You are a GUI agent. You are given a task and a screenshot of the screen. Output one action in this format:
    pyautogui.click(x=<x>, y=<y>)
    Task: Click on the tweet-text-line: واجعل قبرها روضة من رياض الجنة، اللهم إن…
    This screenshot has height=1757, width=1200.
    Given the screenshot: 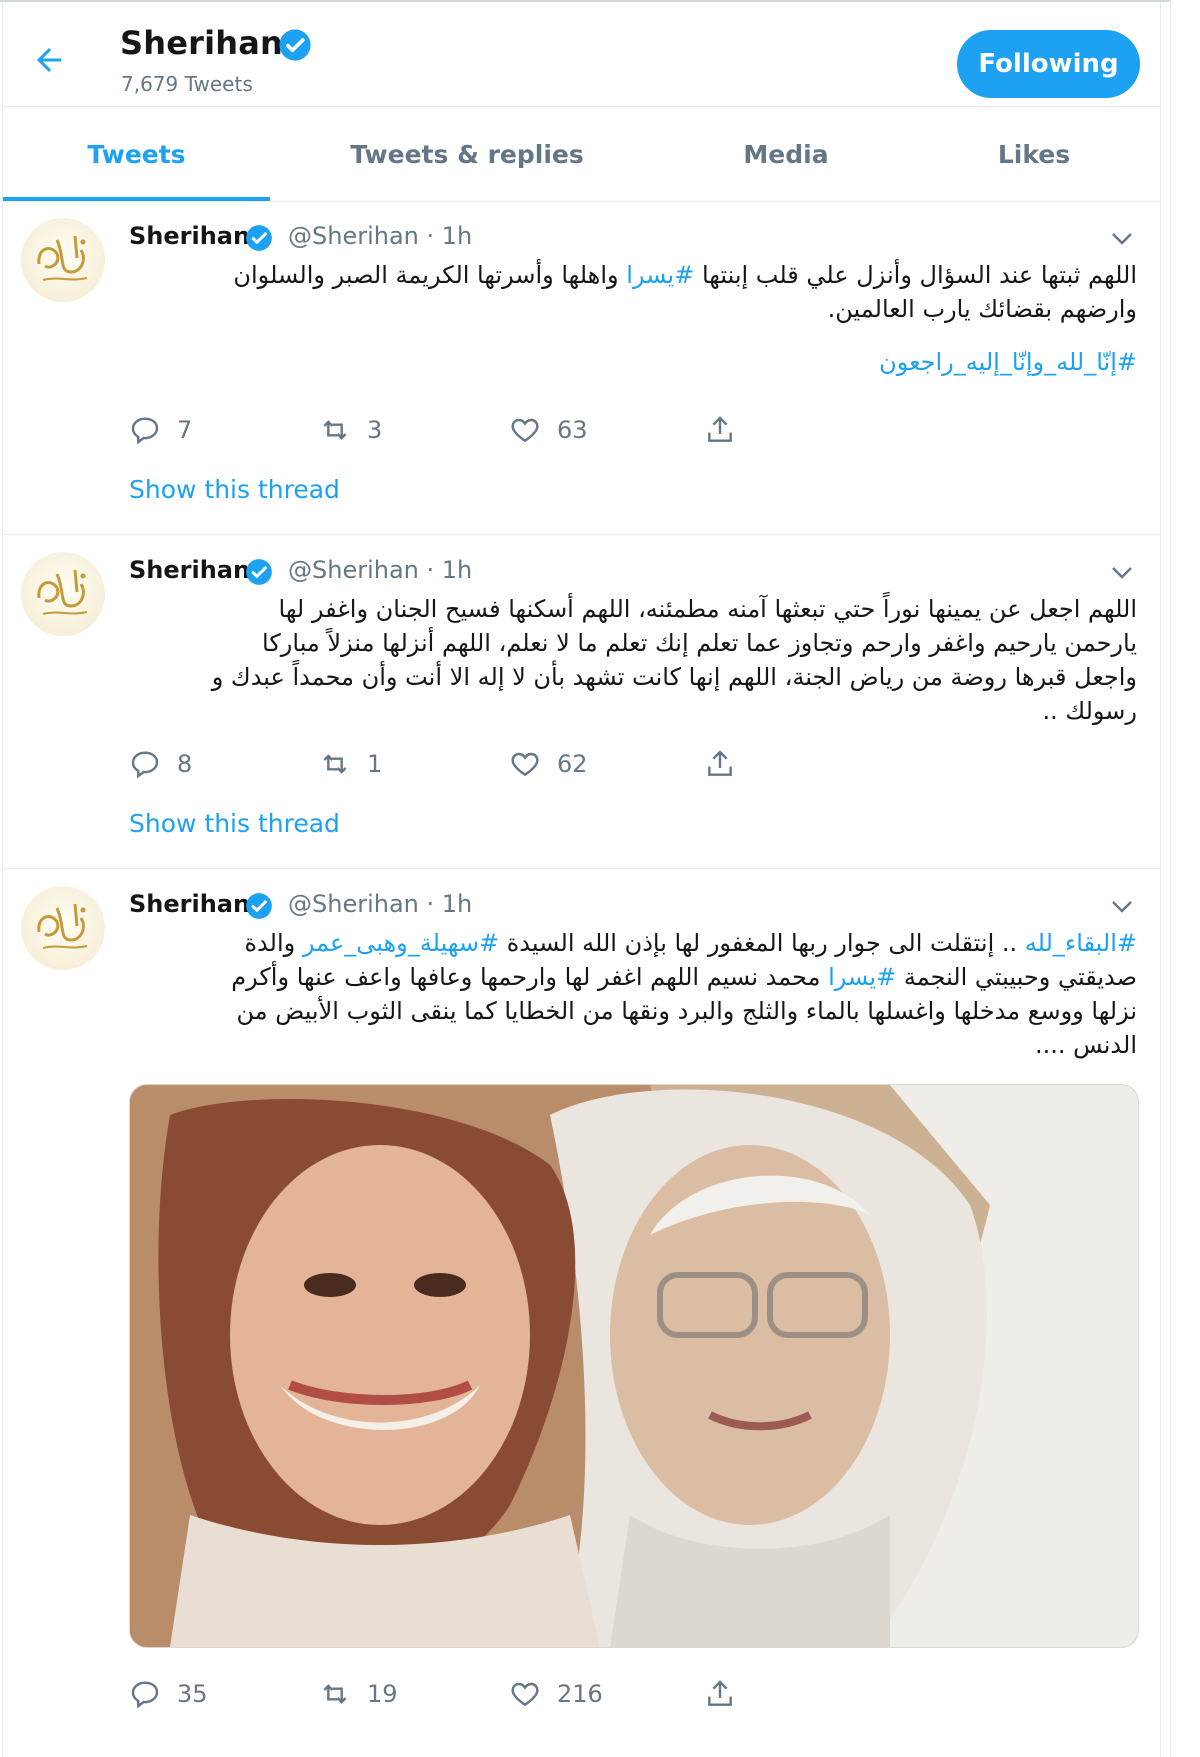 What is the action you would take?
    pyautogui.click(x=674, y=677)
    